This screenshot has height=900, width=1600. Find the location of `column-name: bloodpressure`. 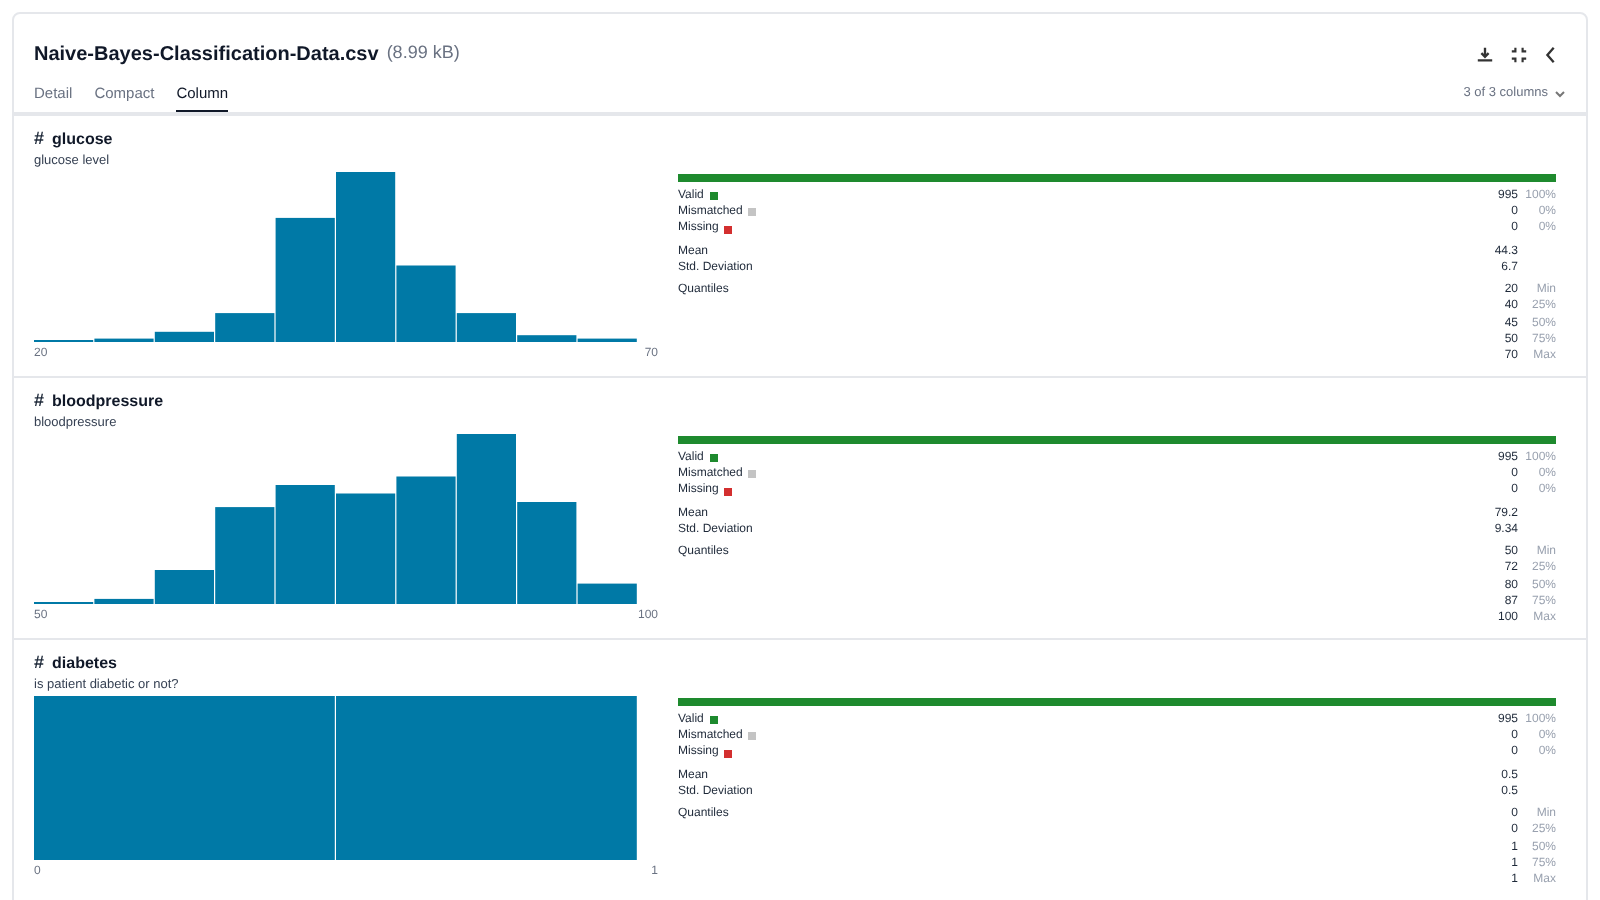

column-name: bloodpressure is located at coordinates (108, 401).